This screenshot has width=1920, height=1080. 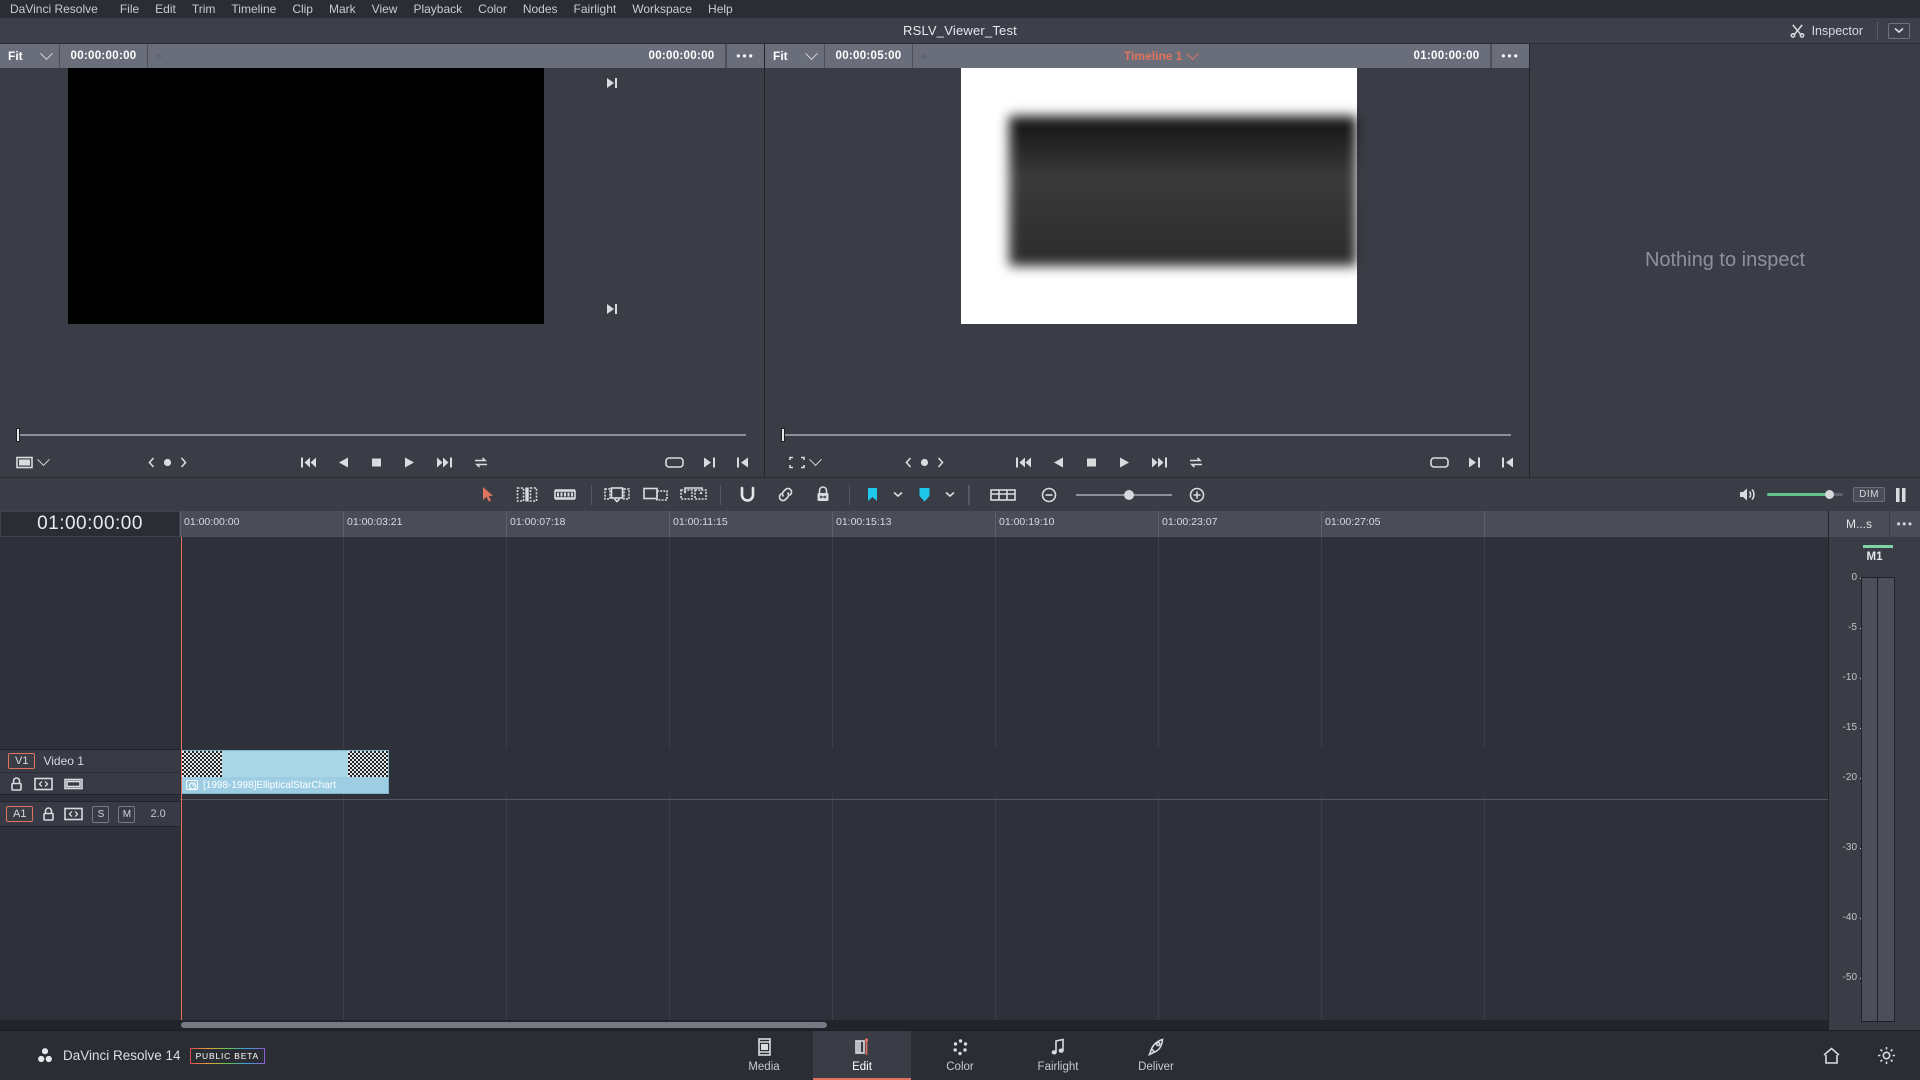 I want to click on menu-item-nodes: Nodes, so click(x=540, y=9).